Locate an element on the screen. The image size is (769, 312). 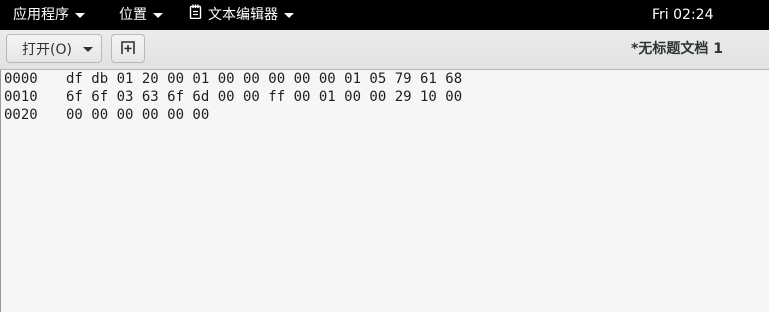
app-menu-label: 文本编辑器 is located at coordinates (243, 15).